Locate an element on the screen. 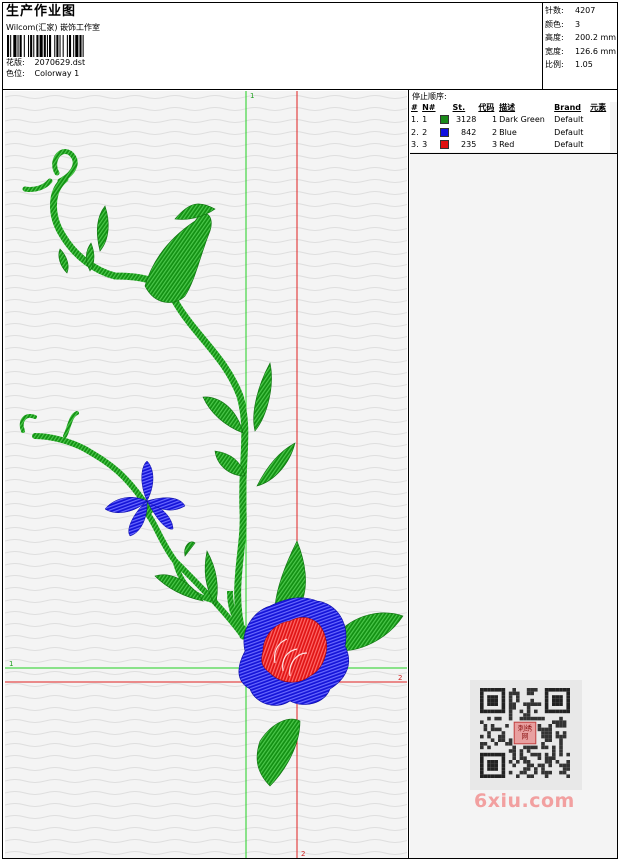  qr-center-text: 刺绣 is located at coordinates (525, 727).